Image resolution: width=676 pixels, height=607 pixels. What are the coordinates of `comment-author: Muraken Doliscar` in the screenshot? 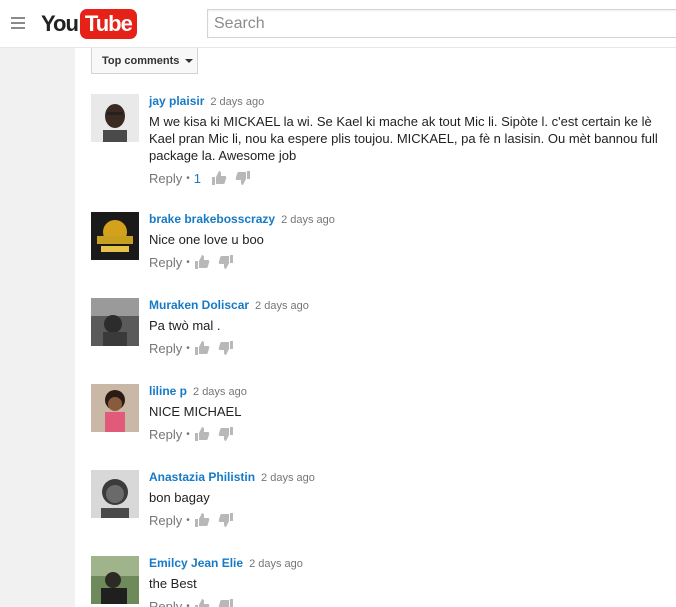 It's located at (199, 305).